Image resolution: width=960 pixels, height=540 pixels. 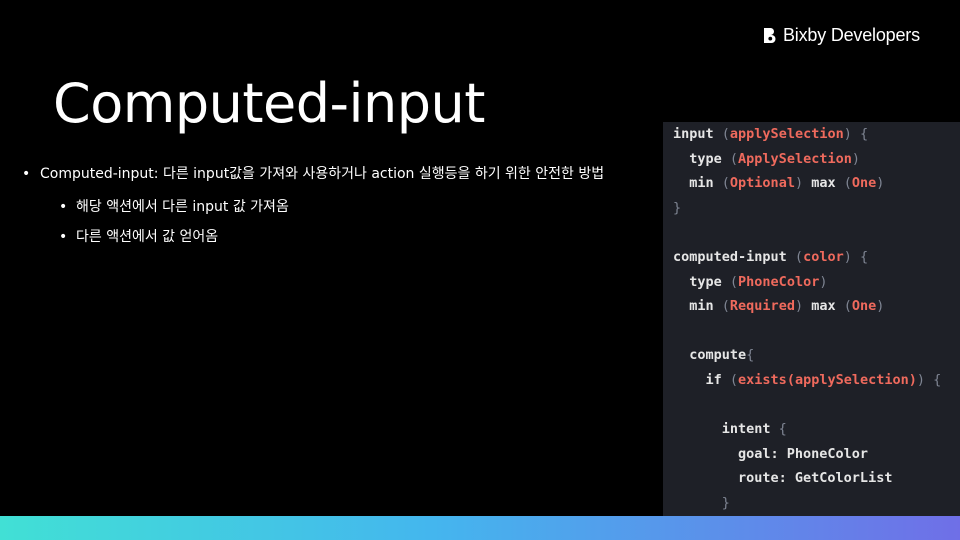 I want to click on code-token: Required, so click(x=762, y=306).